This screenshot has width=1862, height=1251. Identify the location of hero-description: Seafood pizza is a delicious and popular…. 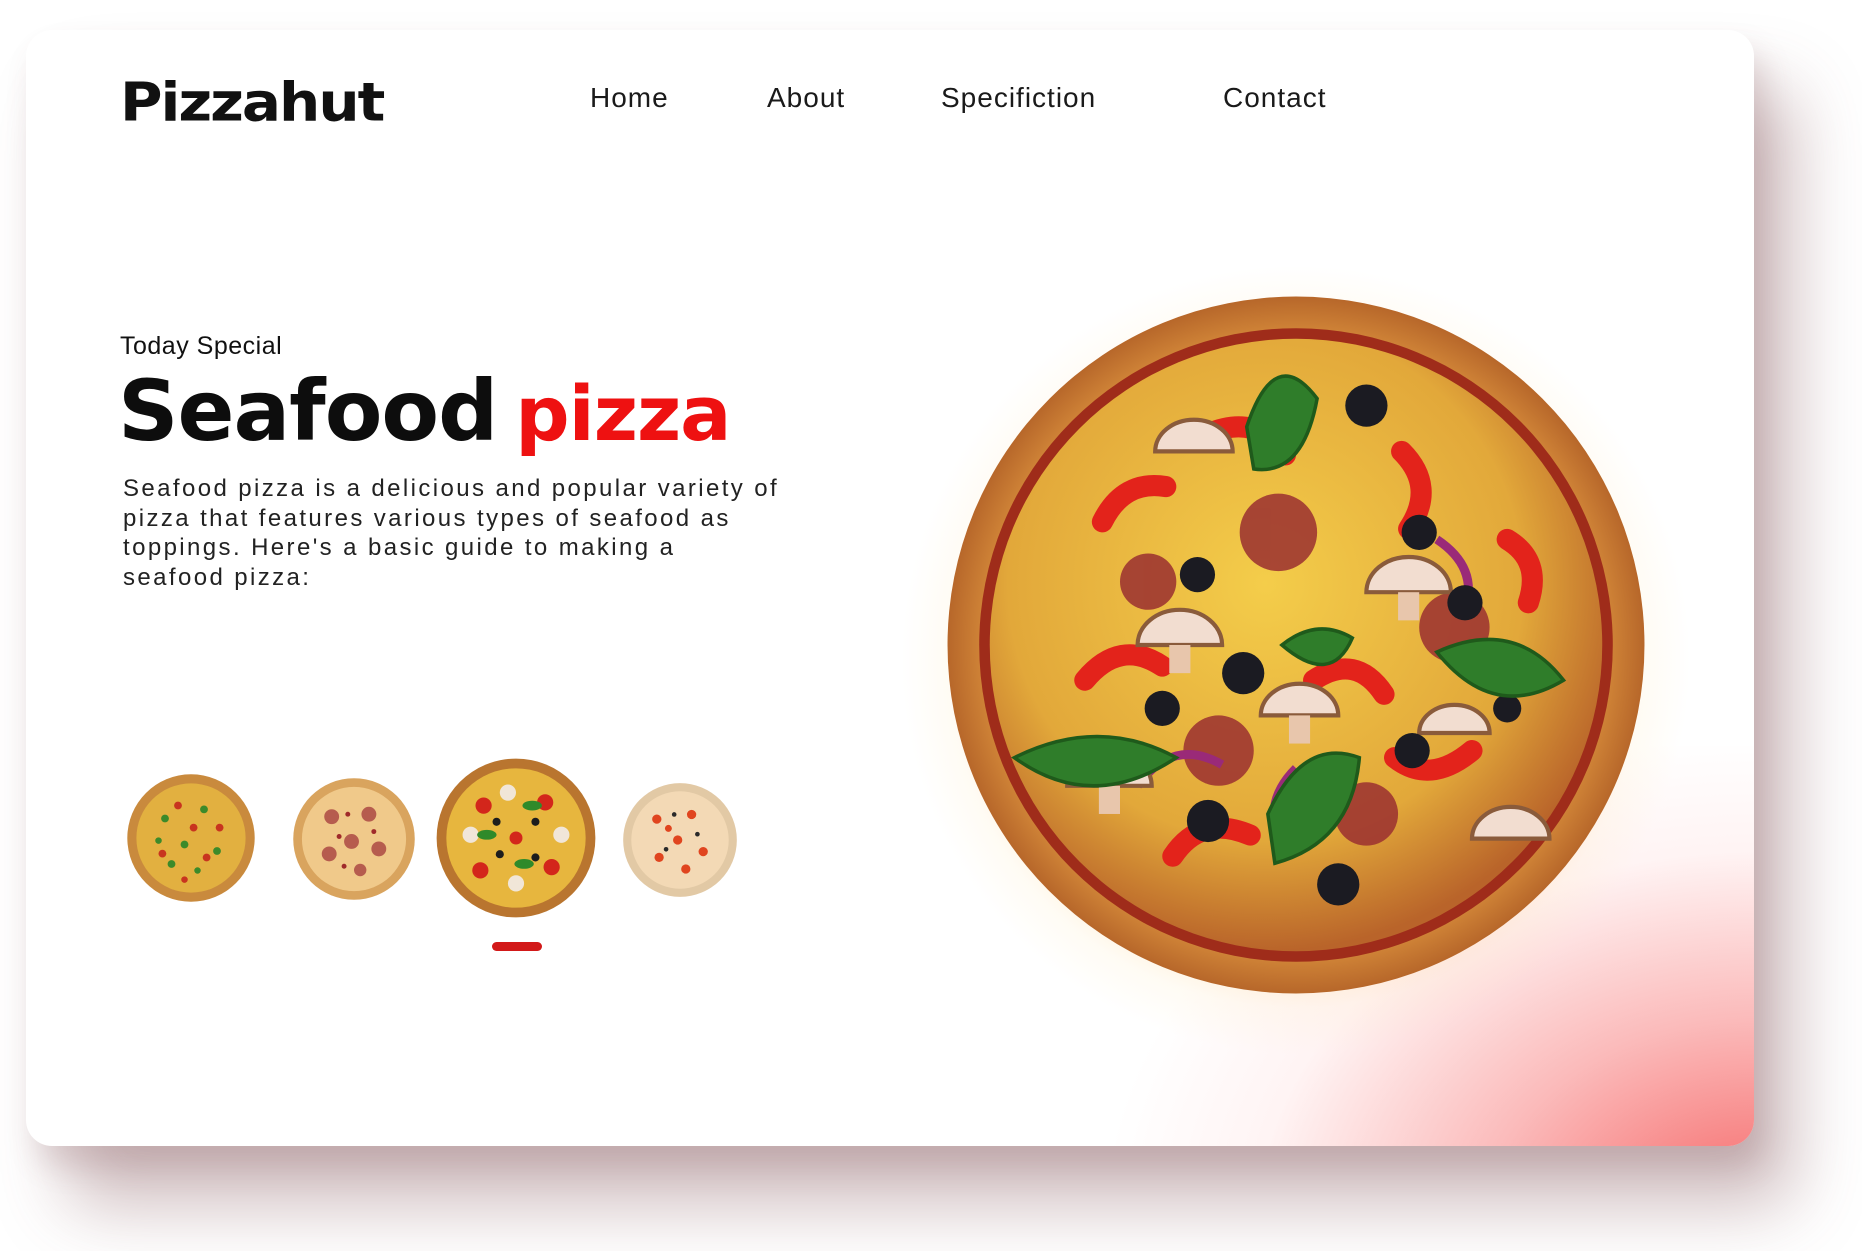
(451, 533).